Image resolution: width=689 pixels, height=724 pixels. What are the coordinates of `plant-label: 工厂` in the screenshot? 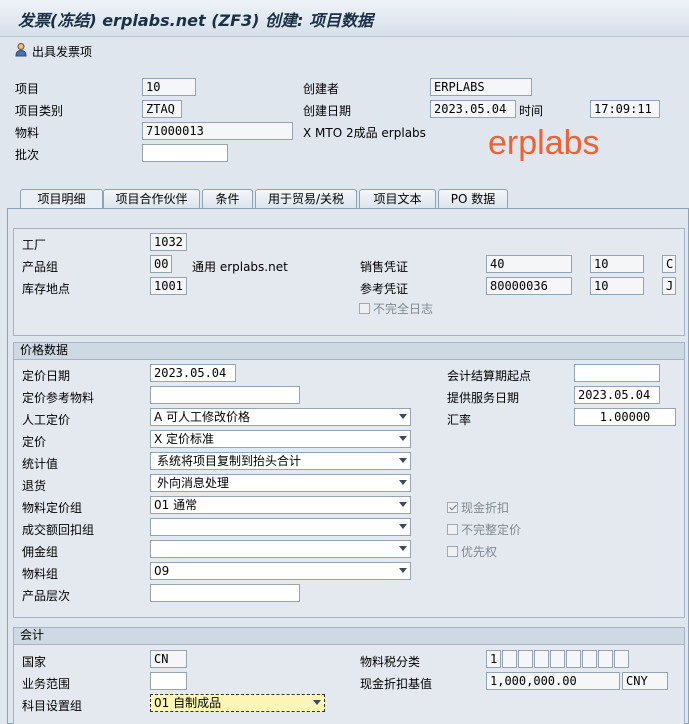 It's located at (34, 245).